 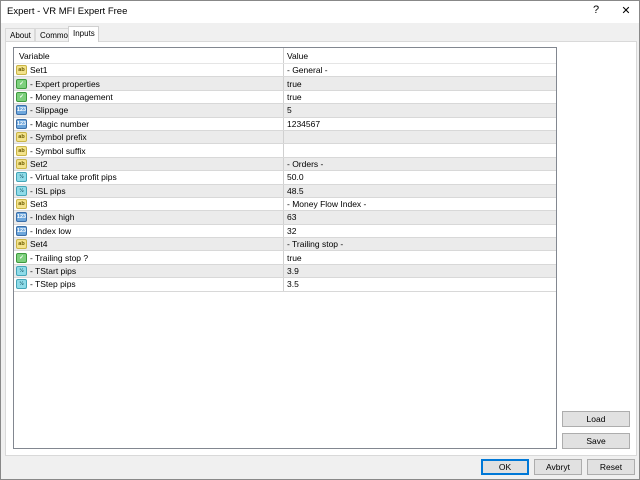 I want to click on table-row: 123- Index high 63, so click(x=285, y=218).